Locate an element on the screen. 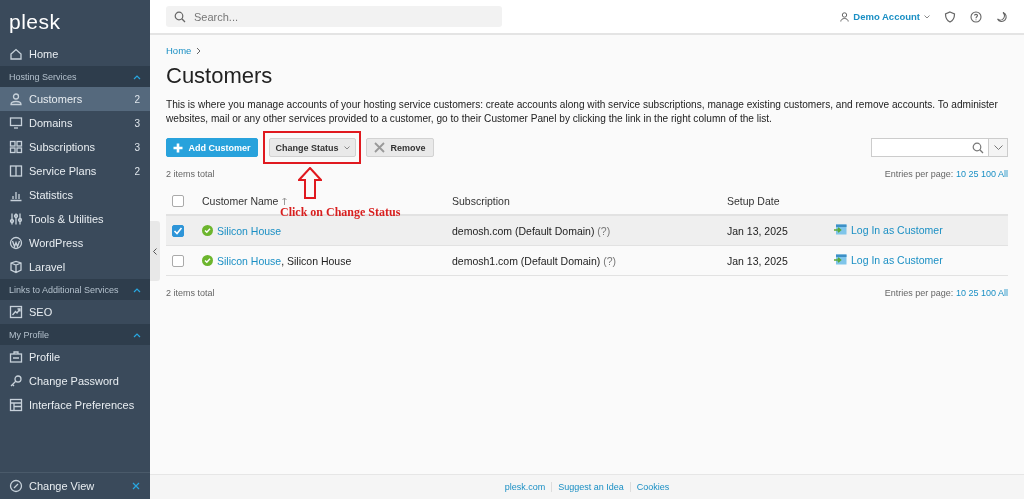 This screenshot has width=1024, height=499. sidebar-section-header: Hosting Services is located at coordinates (75, 76).